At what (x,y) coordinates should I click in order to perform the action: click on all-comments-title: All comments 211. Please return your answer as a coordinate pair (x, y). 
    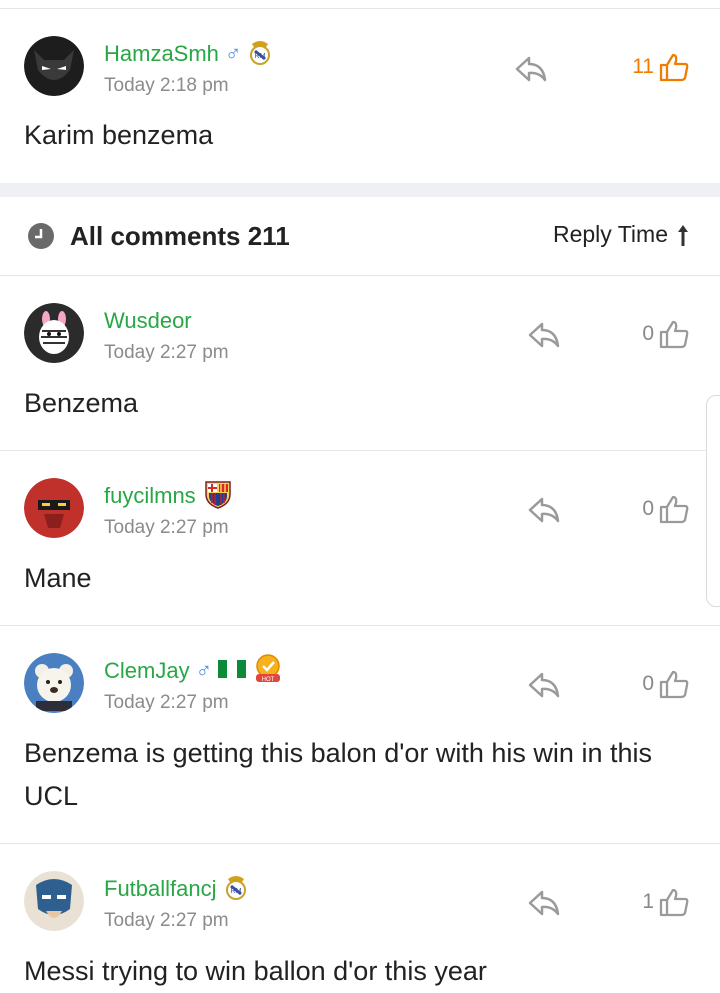
    Looking at the image, I should click on (180, 236).